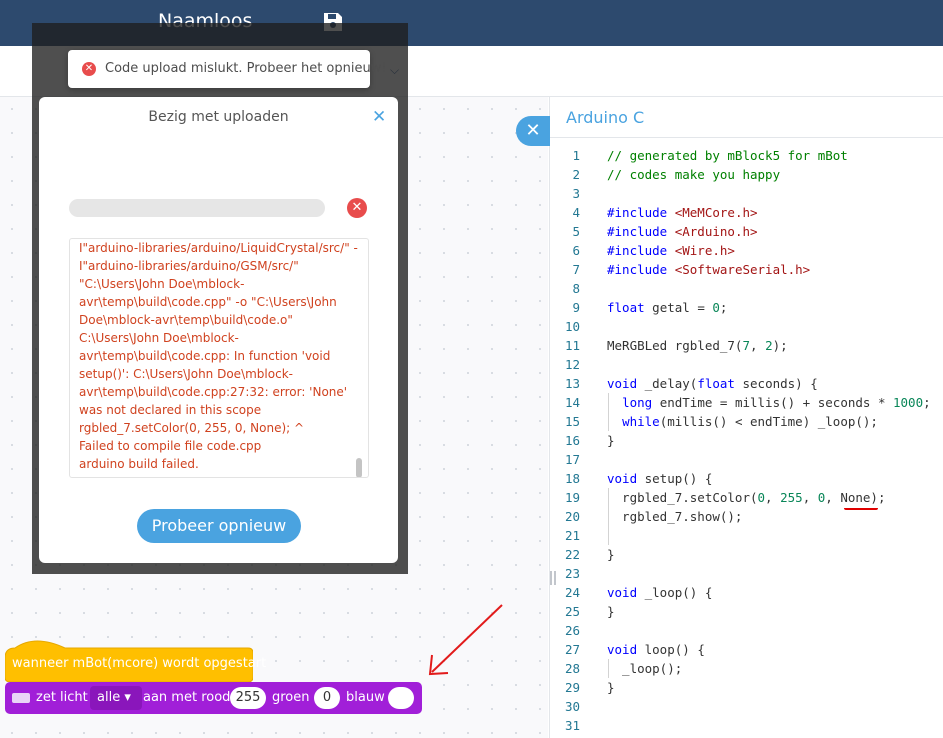  Describe the element at coordinates (697, 345) in the screenshot. I see `code-text: MeRGBLed rgbled_7(7, 2);` at that location.